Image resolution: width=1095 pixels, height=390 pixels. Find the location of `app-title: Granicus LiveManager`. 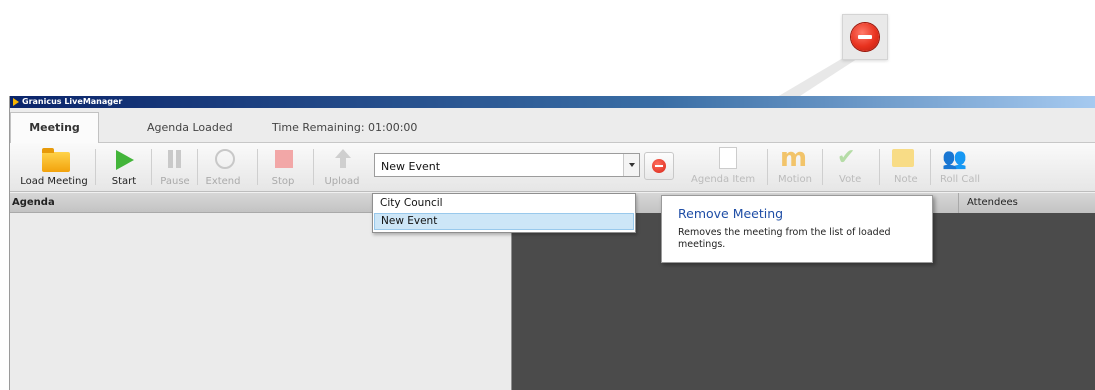

app-title: Granicus LiveManager is located at coordinates (72, 101).